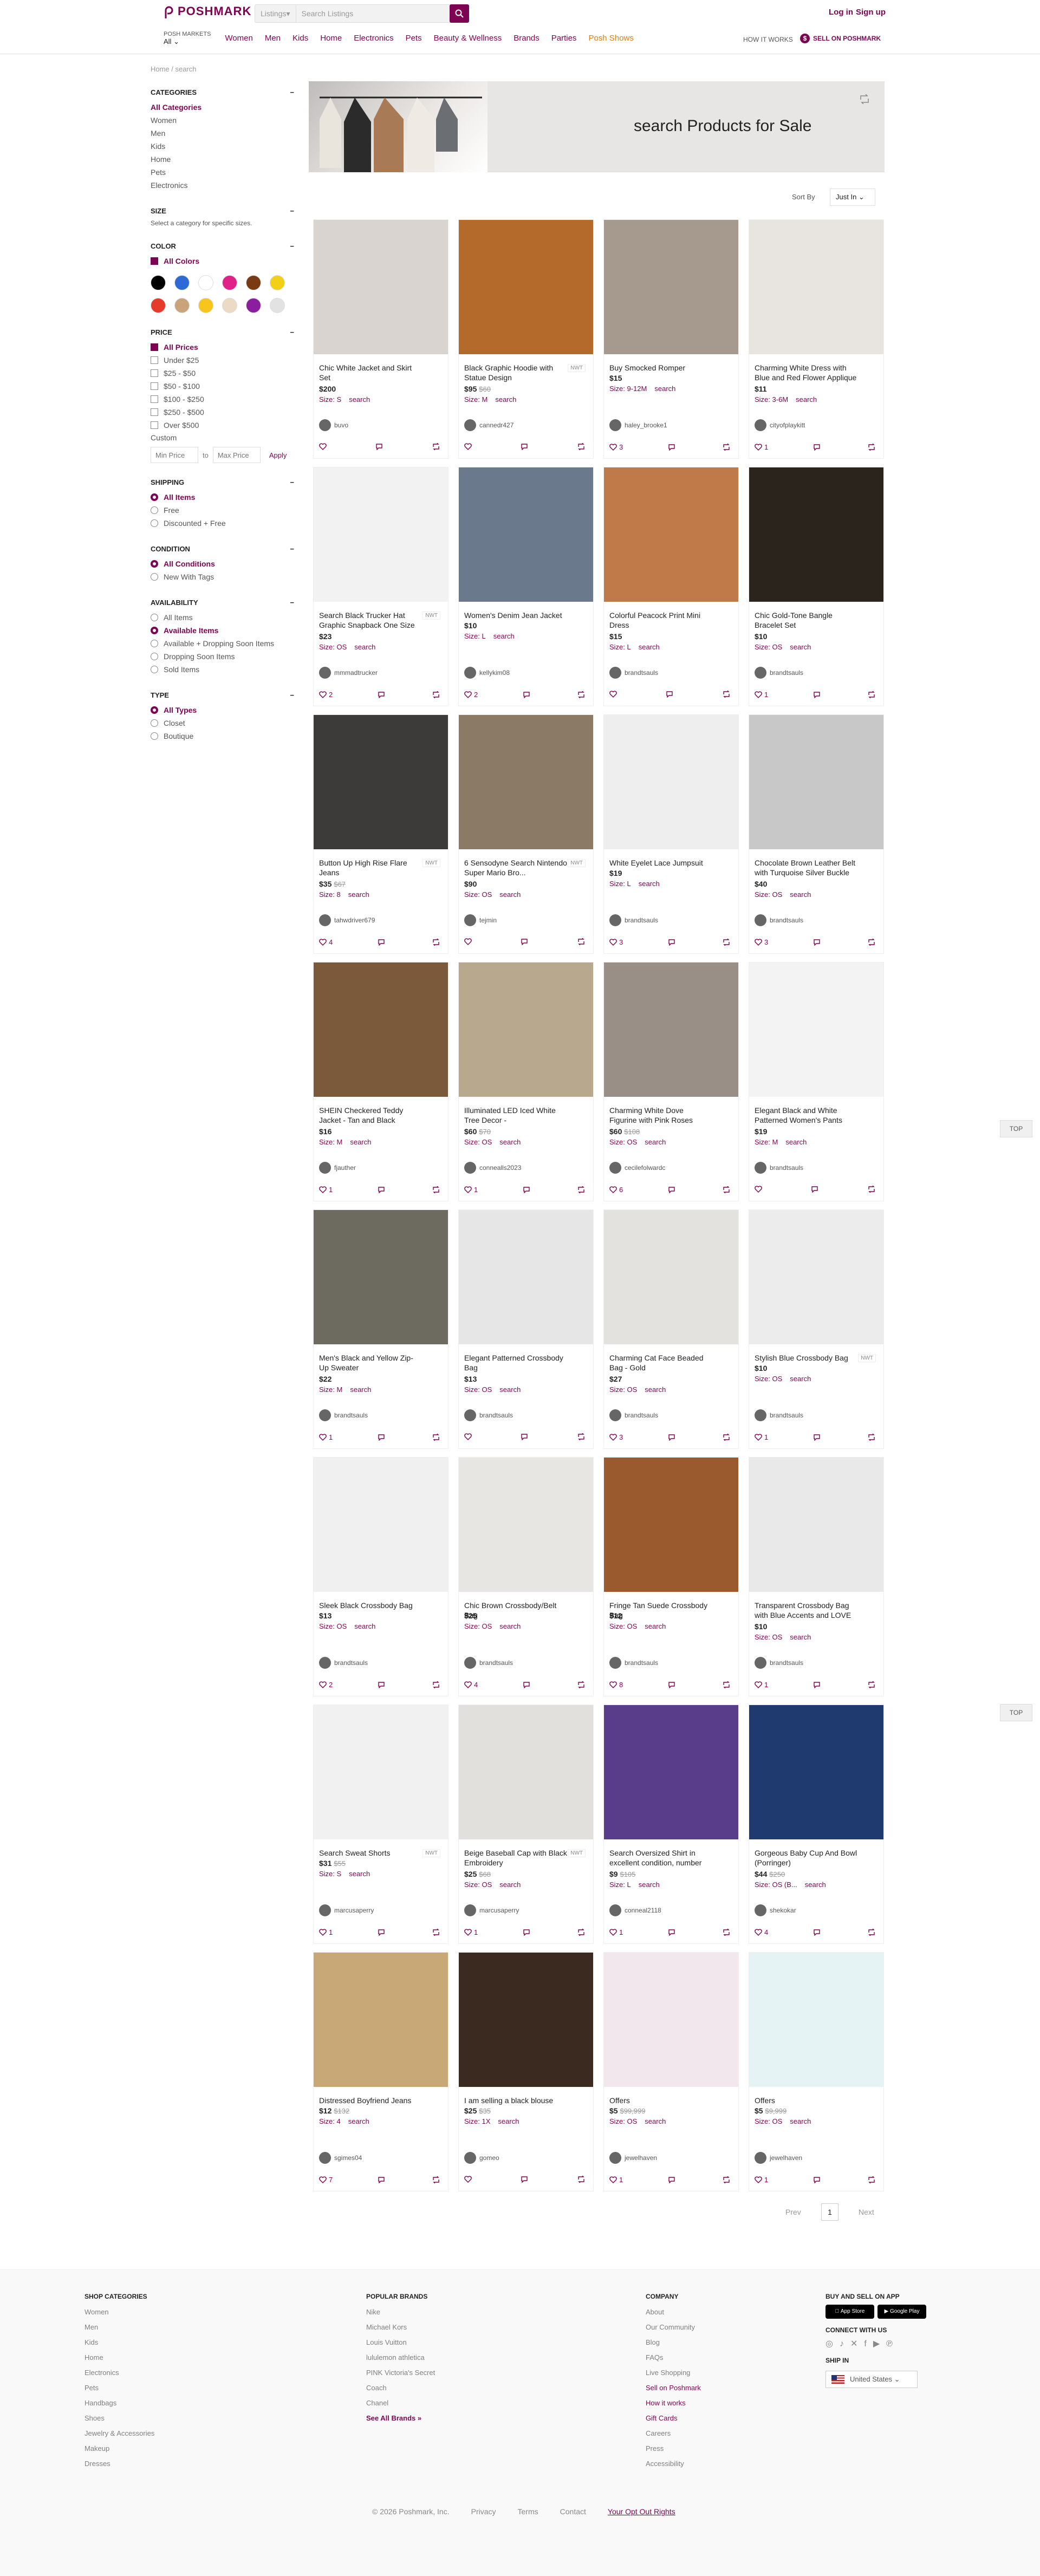  What do you see at coordinates (400, 2372) in the screenshot?
I see `footer-link: PINK Victoria's Secret` at bounding box center [400, 2372].